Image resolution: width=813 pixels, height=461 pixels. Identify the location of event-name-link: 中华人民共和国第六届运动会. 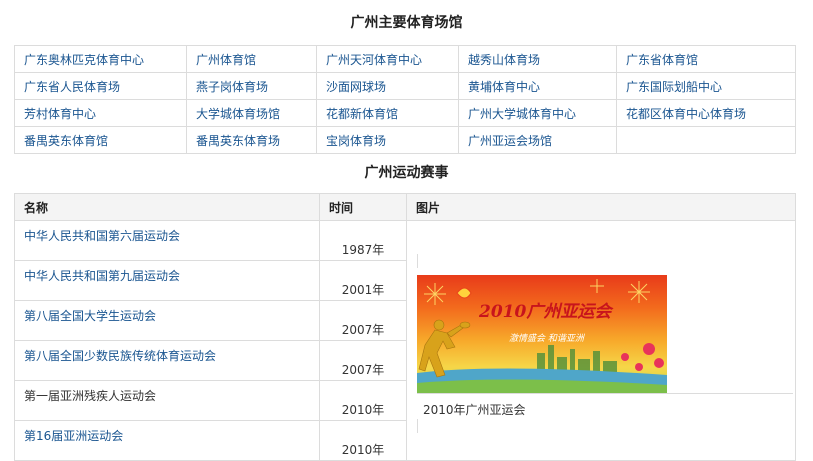
(167, 240).